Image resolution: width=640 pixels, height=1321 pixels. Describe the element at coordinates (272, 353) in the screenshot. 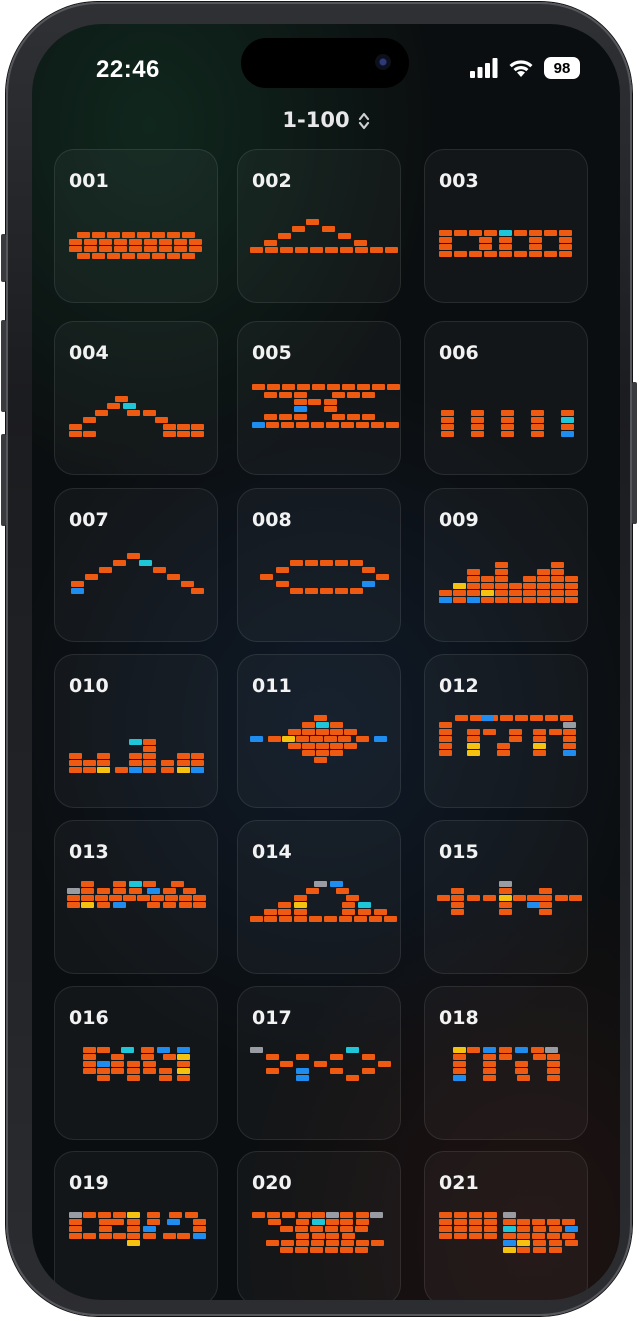

I see `level-number: 005` at that location.